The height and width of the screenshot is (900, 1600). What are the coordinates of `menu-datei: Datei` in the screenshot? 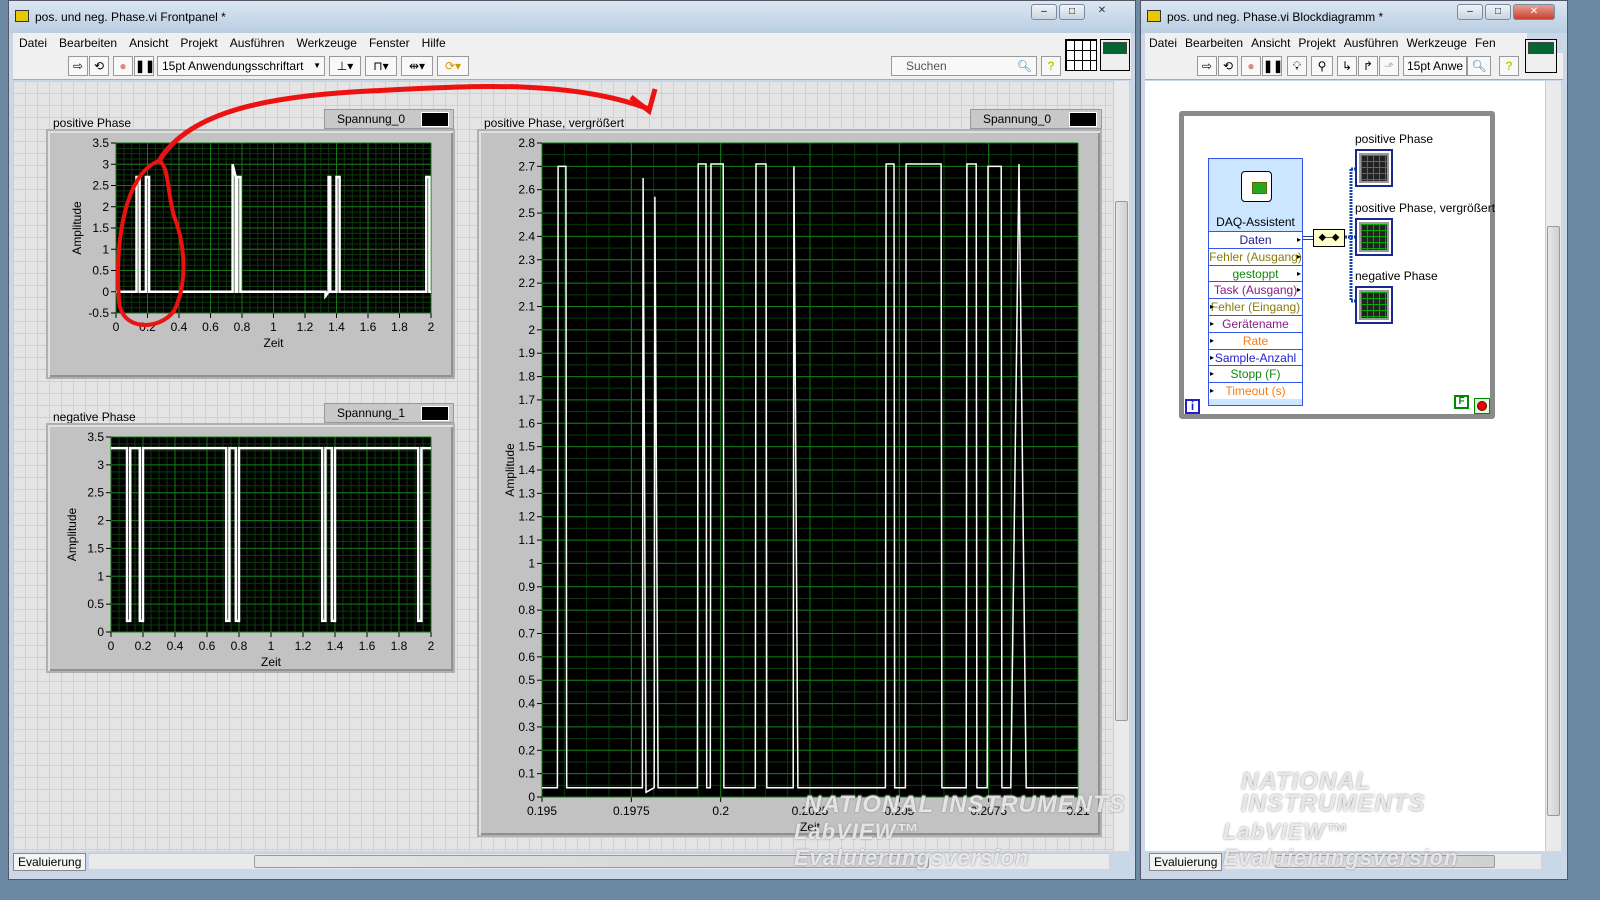 It's located at (1163, 41).